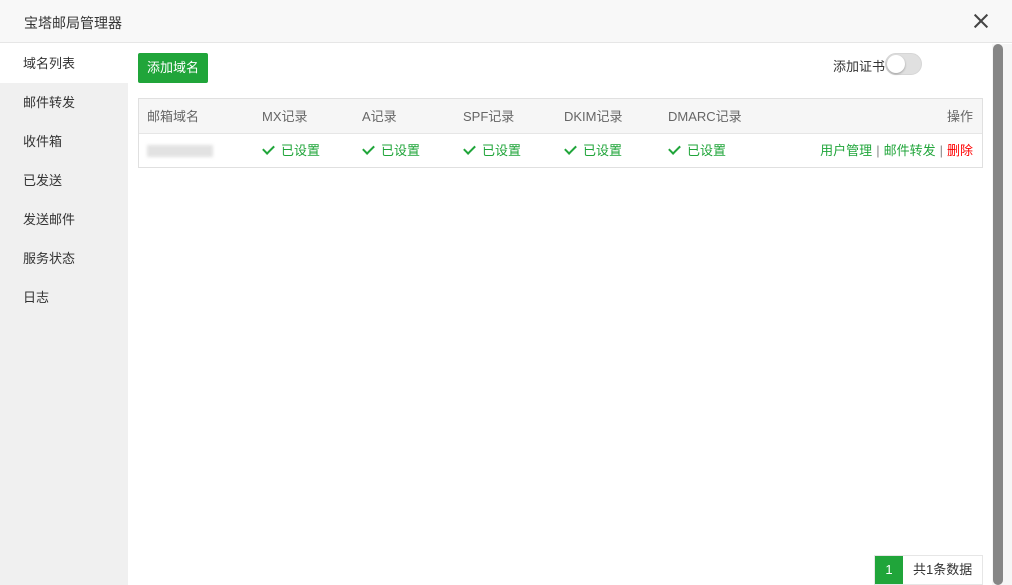 This screenshot has height=585, width=1012. I want to click on col-header-a: A记录, so click(379, 116).